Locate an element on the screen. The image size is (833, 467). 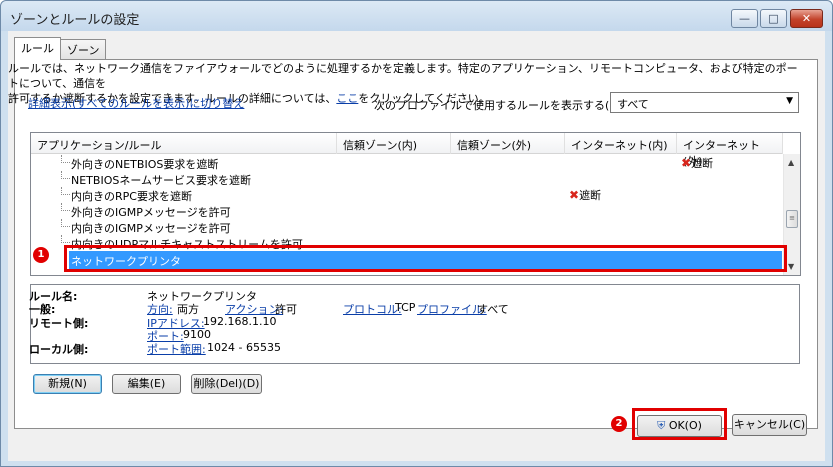
rule-name: 内向きのRPC要求を遮断 is located at coordinates (131, 196).